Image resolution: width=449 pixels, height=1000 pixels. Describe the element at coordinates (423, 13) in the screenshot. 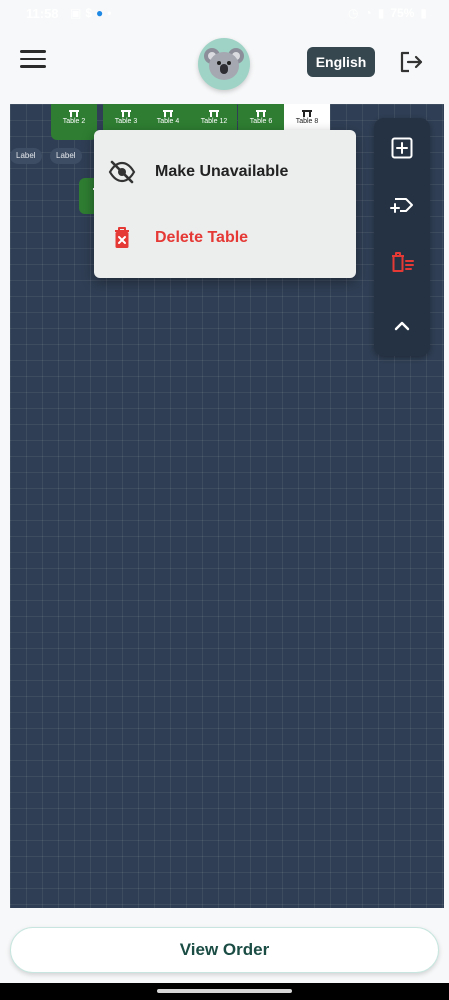

I see `battery-icon: ▮` at that location.